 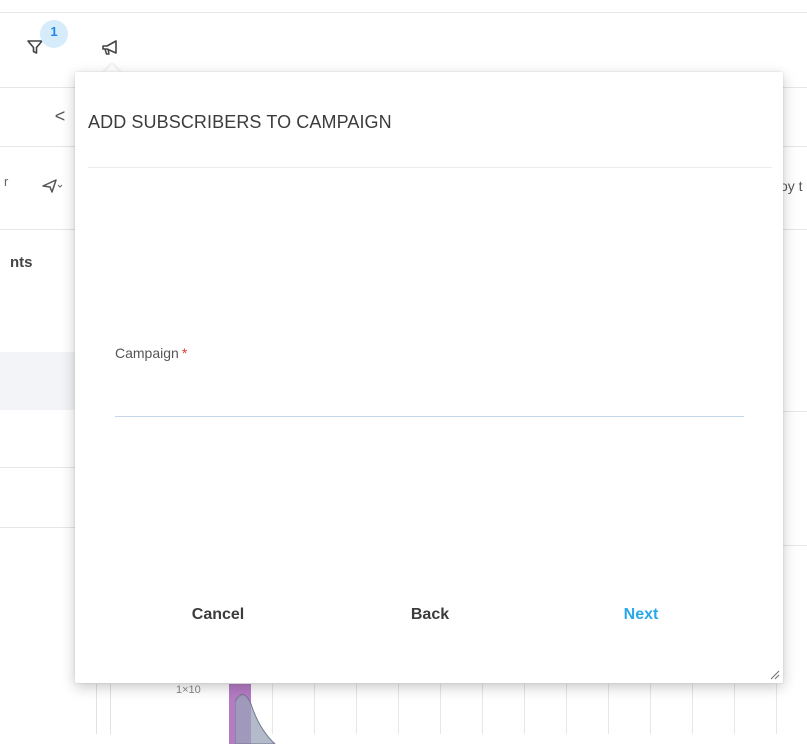 I want to click on back-chevron-button: <, so click(x=60, y=116).